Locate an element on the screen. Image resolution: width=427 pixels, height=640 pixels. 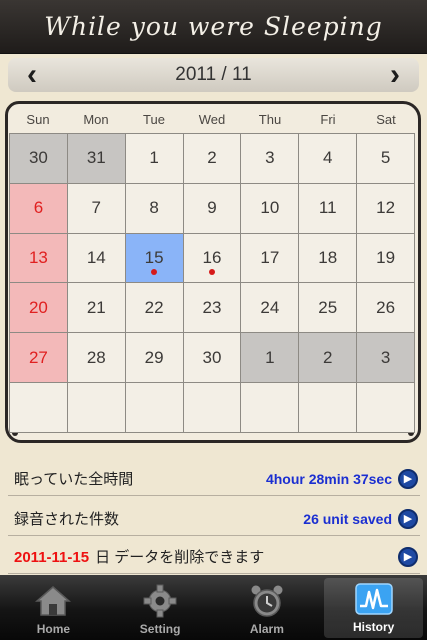
calendar-day-cell: 10 is located at coordinates (270, 208).